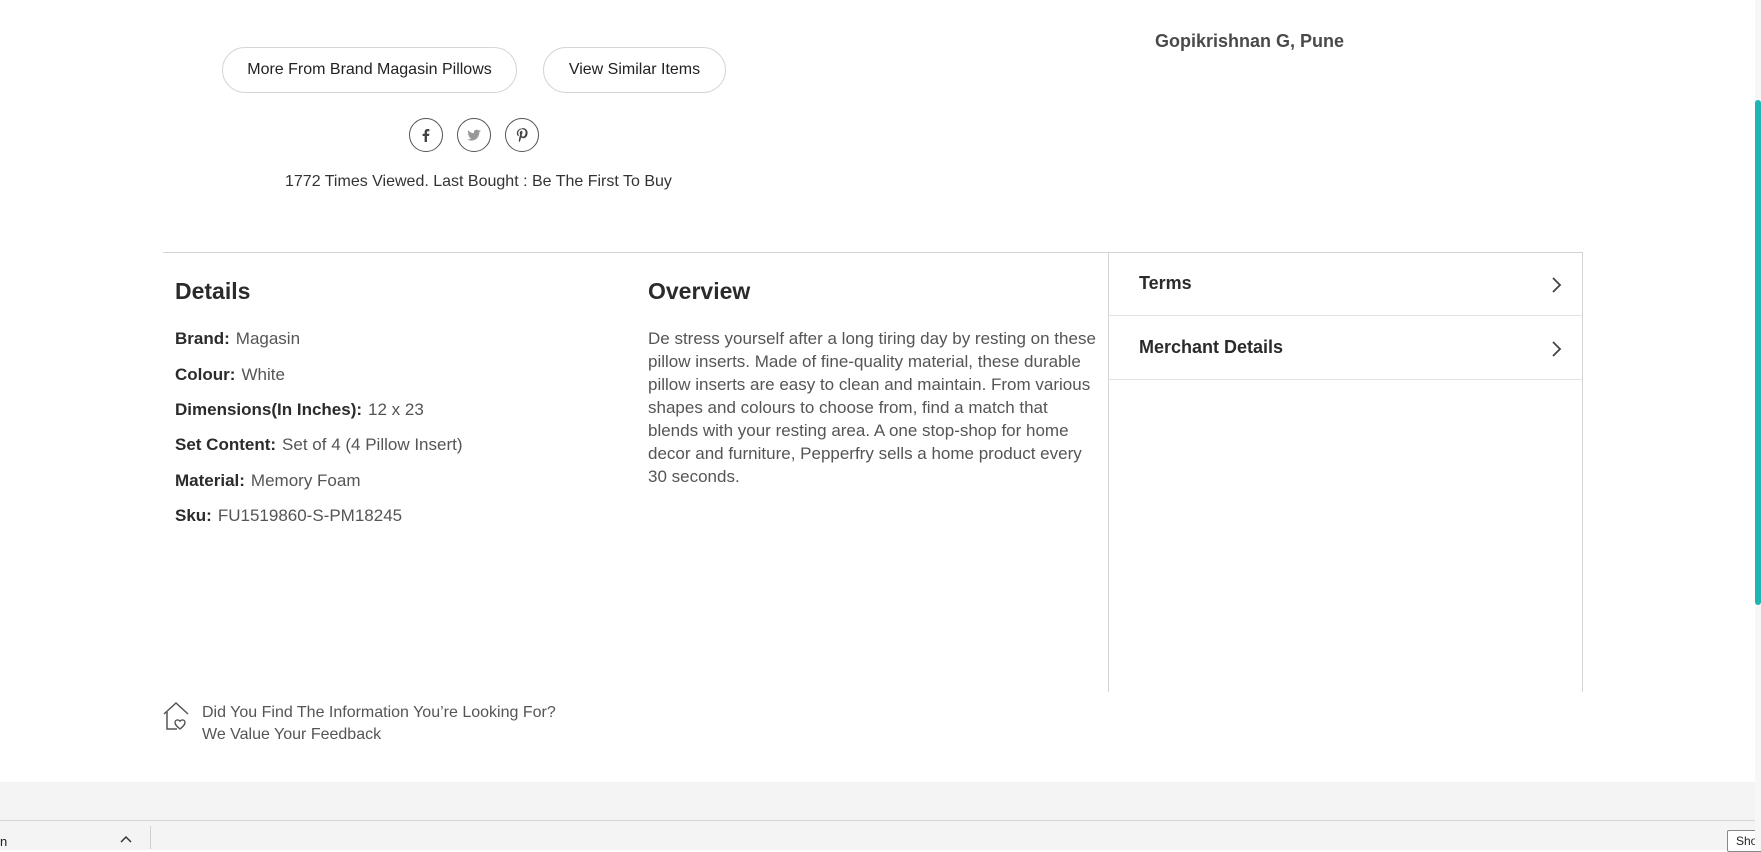 This screenshot has width=1761, height=852. Describe the element at coordinates (305, 480) in the screenshot. I see `spec-value: Memory Foam` at that location.